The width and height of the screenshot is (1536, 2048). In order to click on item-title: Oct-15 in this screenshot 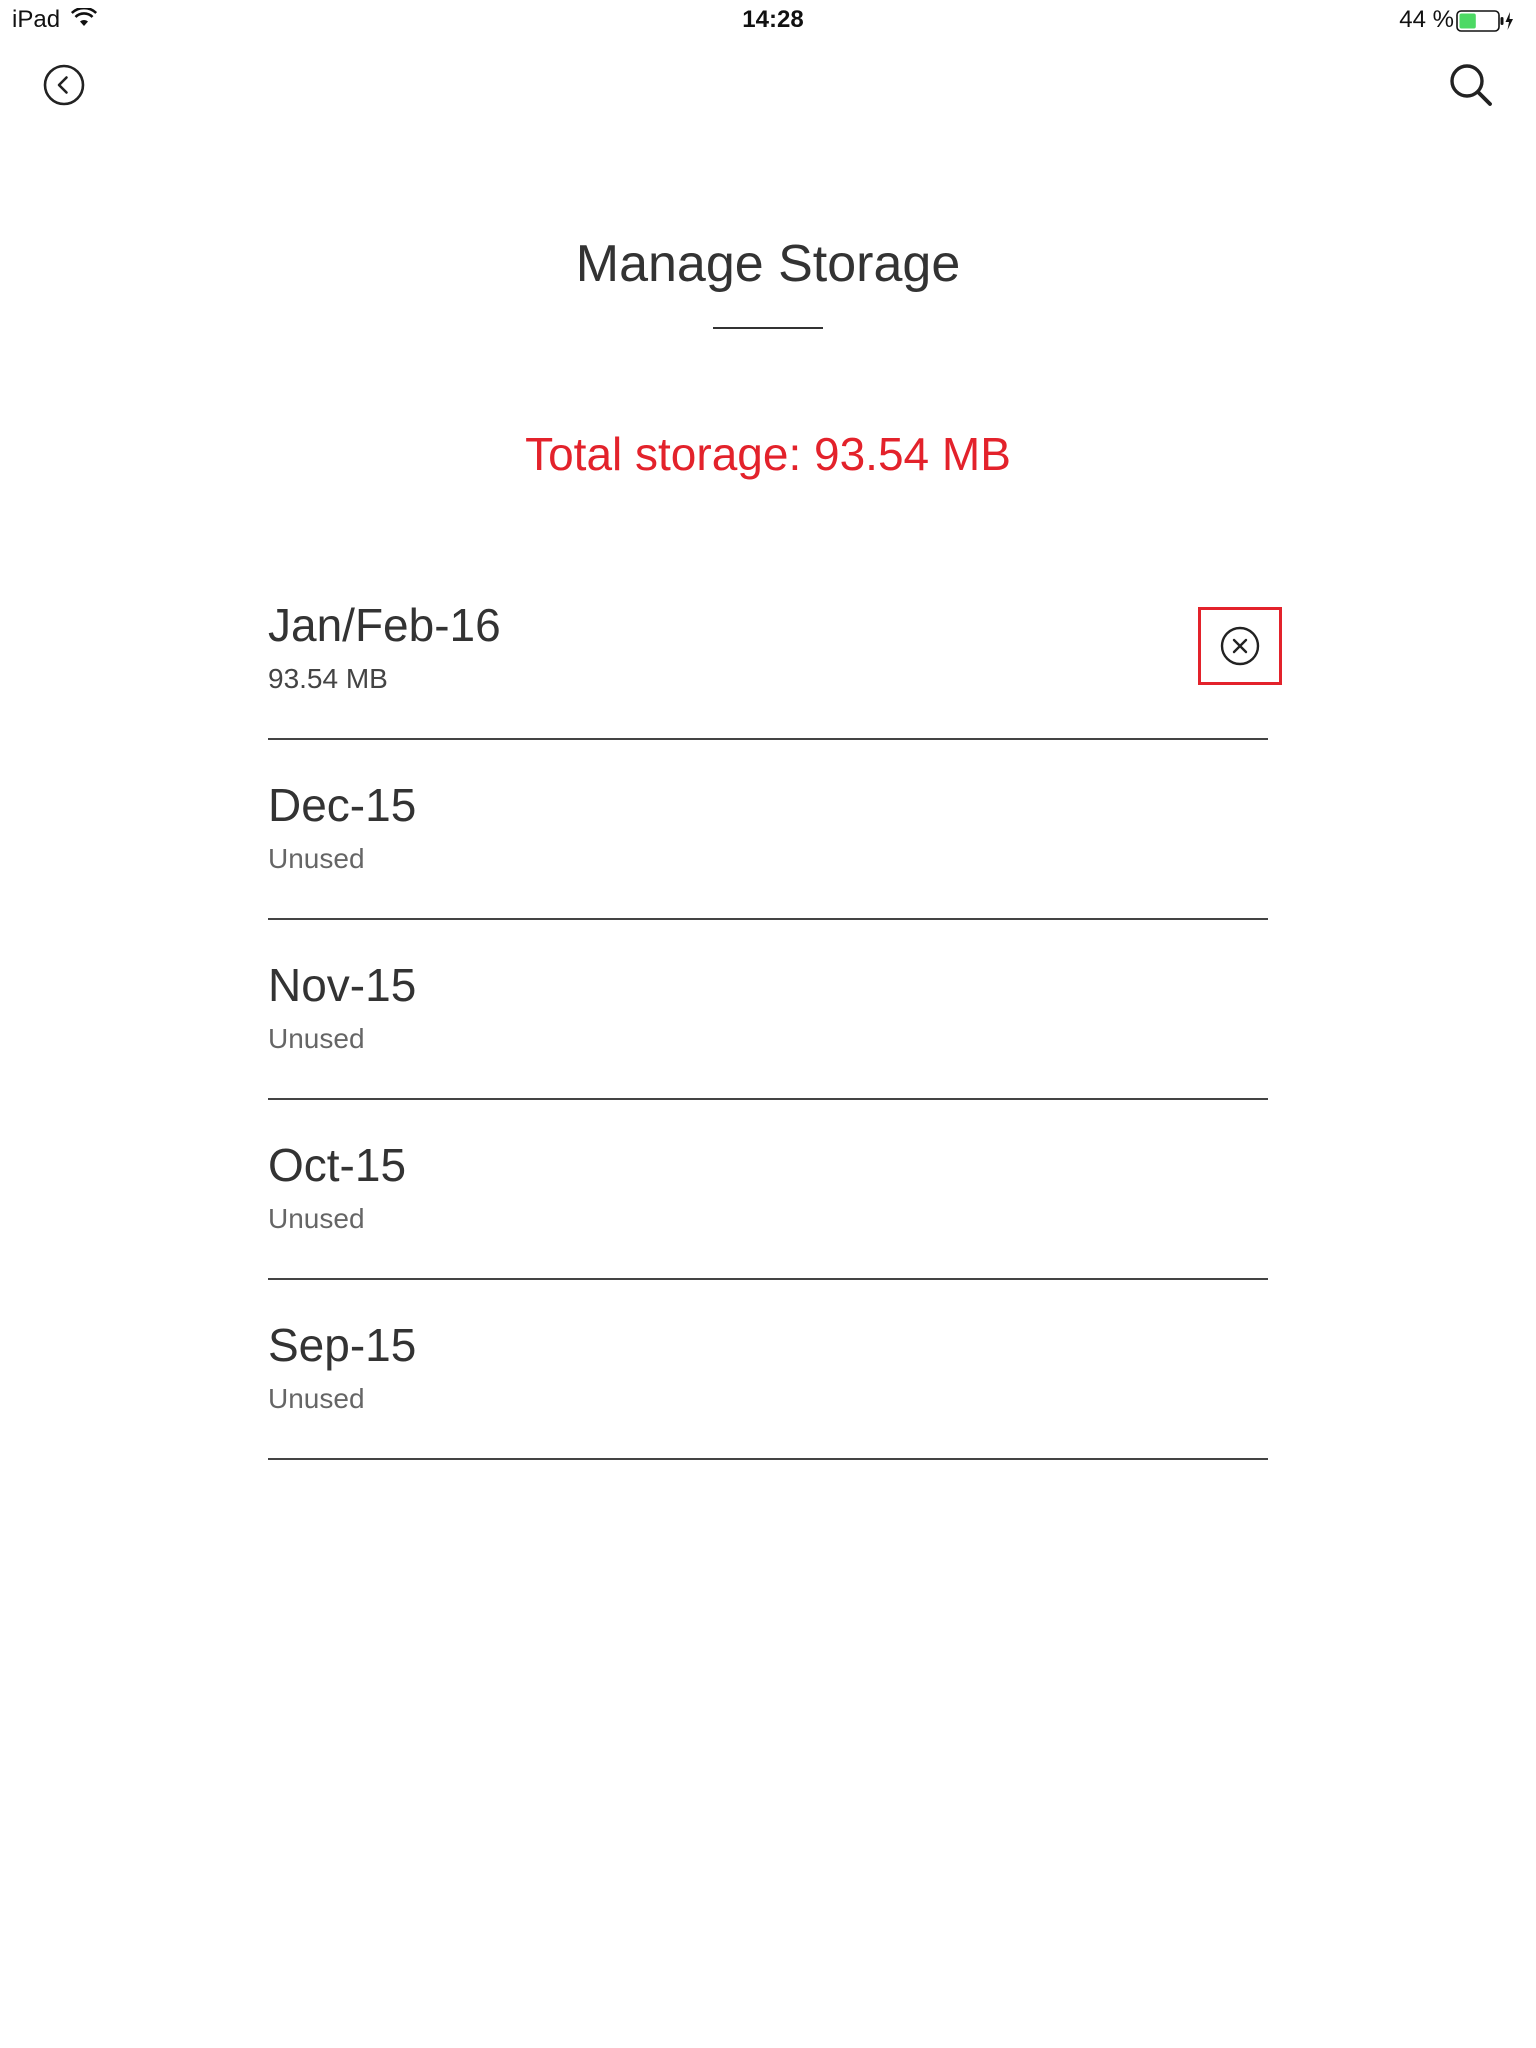, I will do `click(337, 1165)`.